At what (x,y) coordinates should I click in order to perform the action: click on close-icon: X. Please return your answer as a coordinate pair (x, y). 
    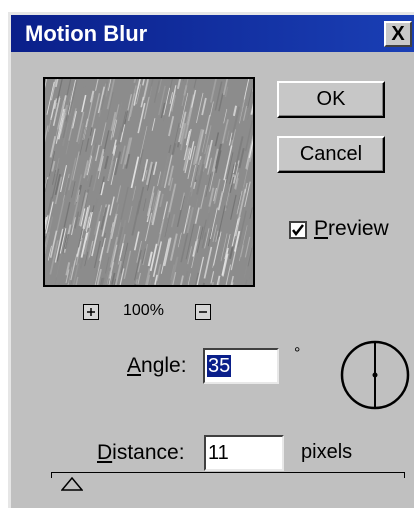
    Looking at the image, I should click on (398, 34).